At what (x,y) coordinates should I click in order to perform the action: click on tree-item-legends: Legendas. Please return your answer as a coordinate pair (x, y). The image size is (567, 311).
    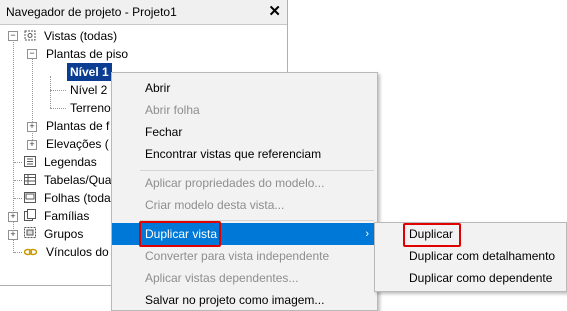
    Looking at the image, I should click on (70, 162).